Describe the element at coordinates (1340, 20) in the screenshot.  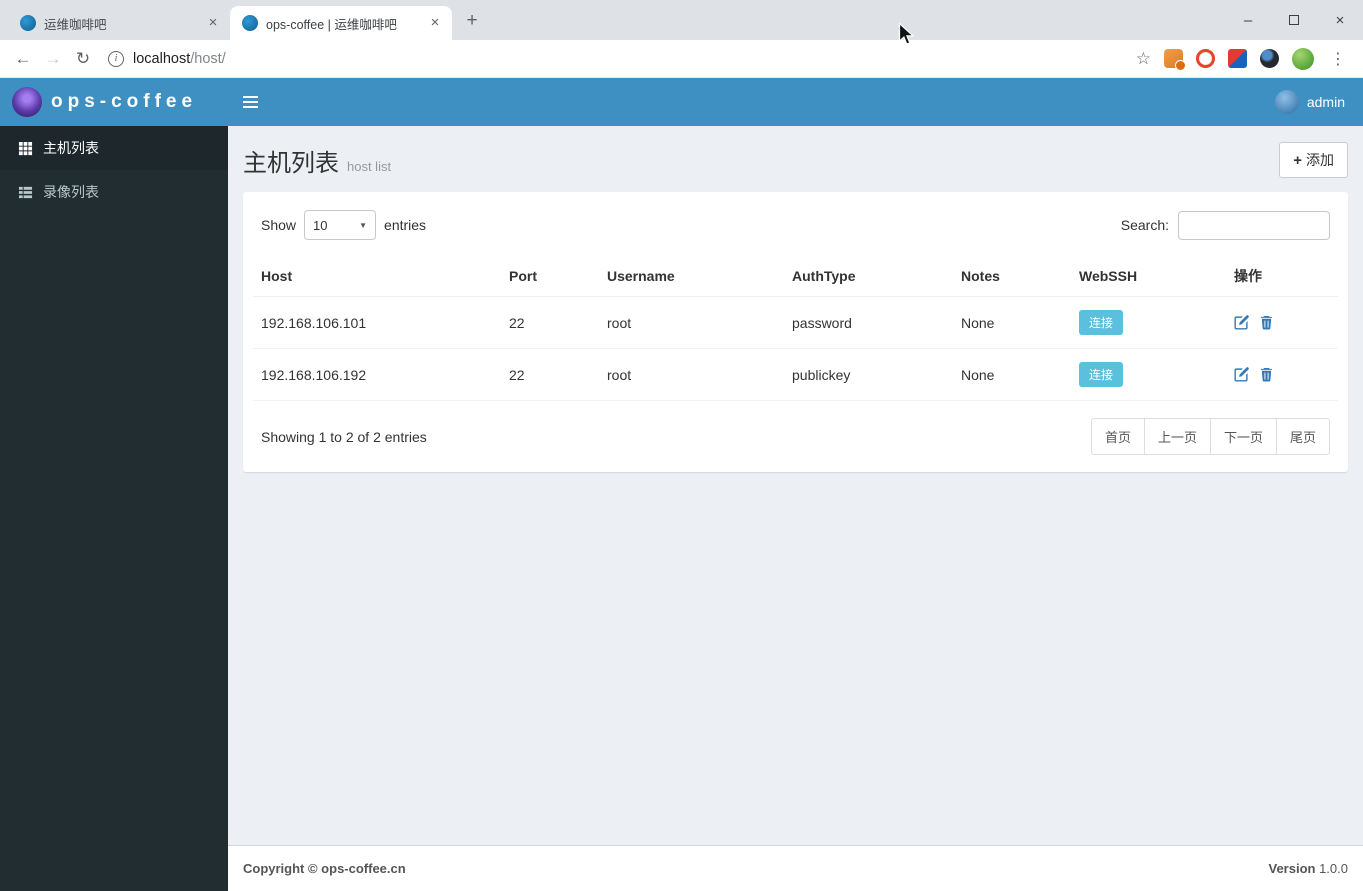
I see `window-close-button: ×` at that location.